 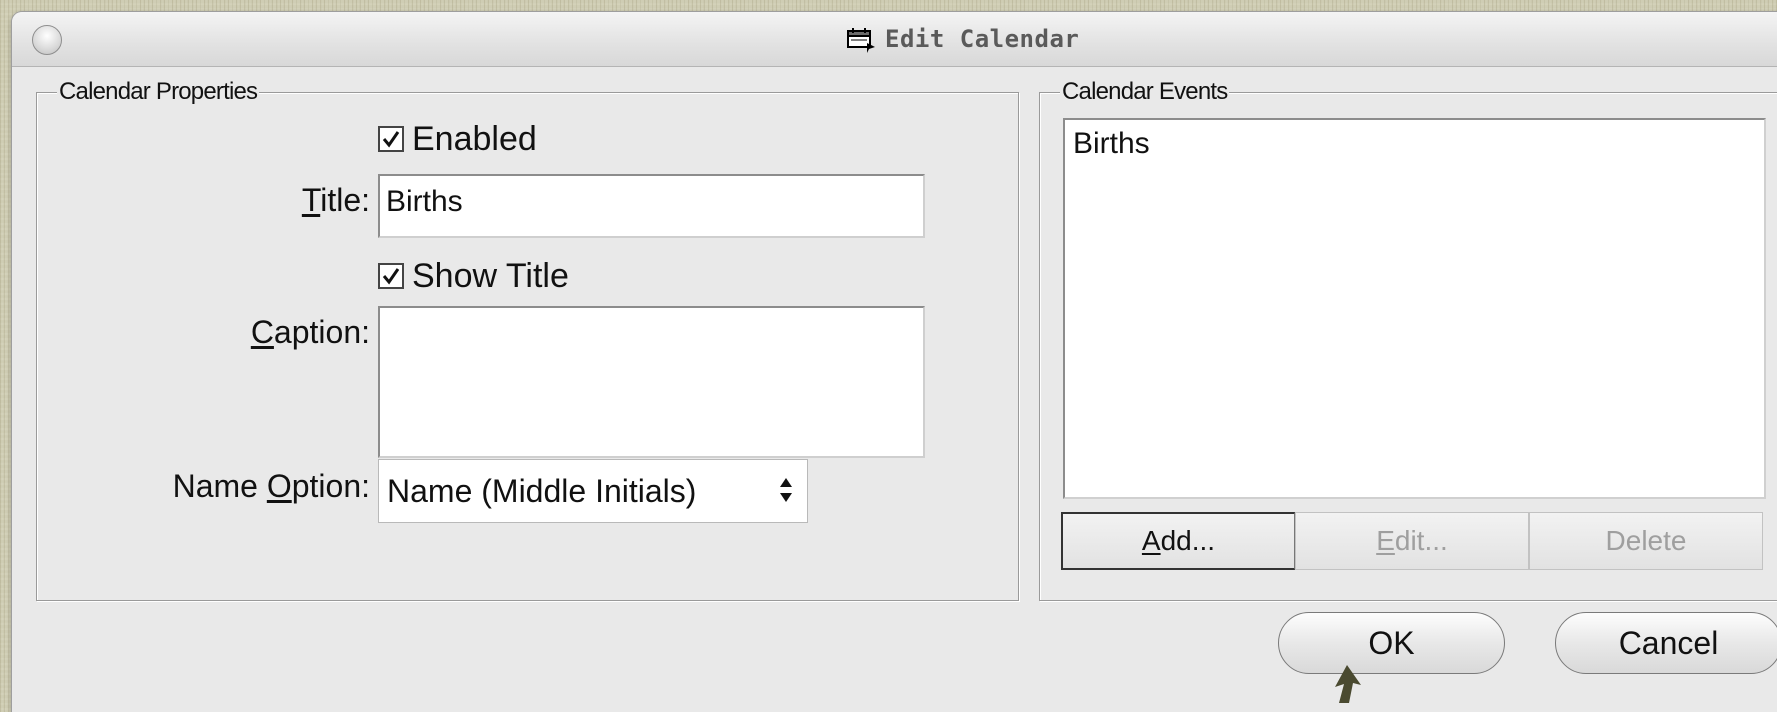 I want to click on show-title-label: Show Title, so click(x=490, y=276).